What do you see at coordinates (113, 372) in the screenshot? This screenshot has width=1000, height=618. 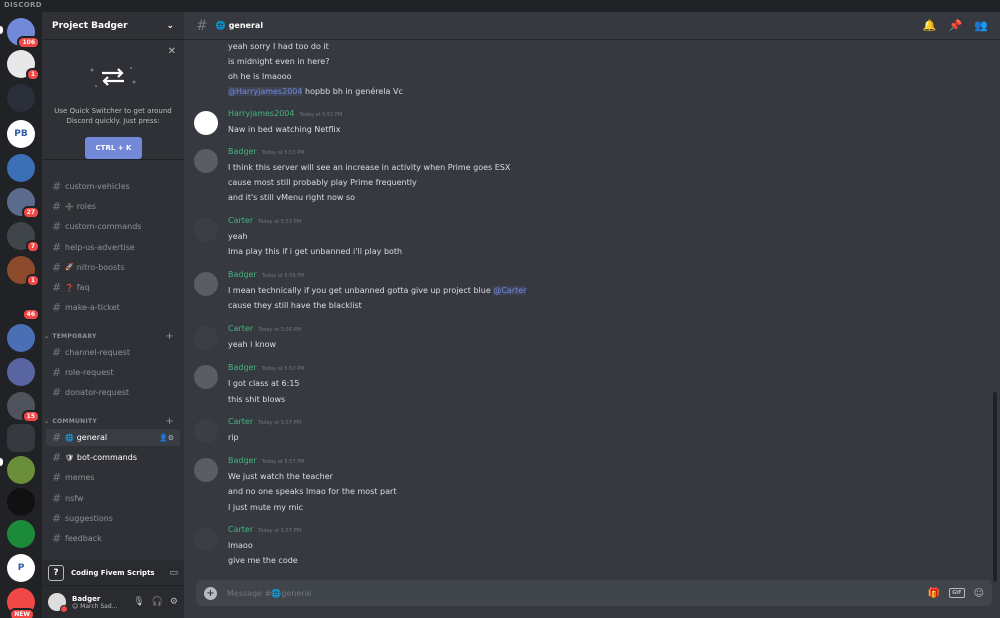 I see `channel-item: # role-request` at bounding box center [113, 372].